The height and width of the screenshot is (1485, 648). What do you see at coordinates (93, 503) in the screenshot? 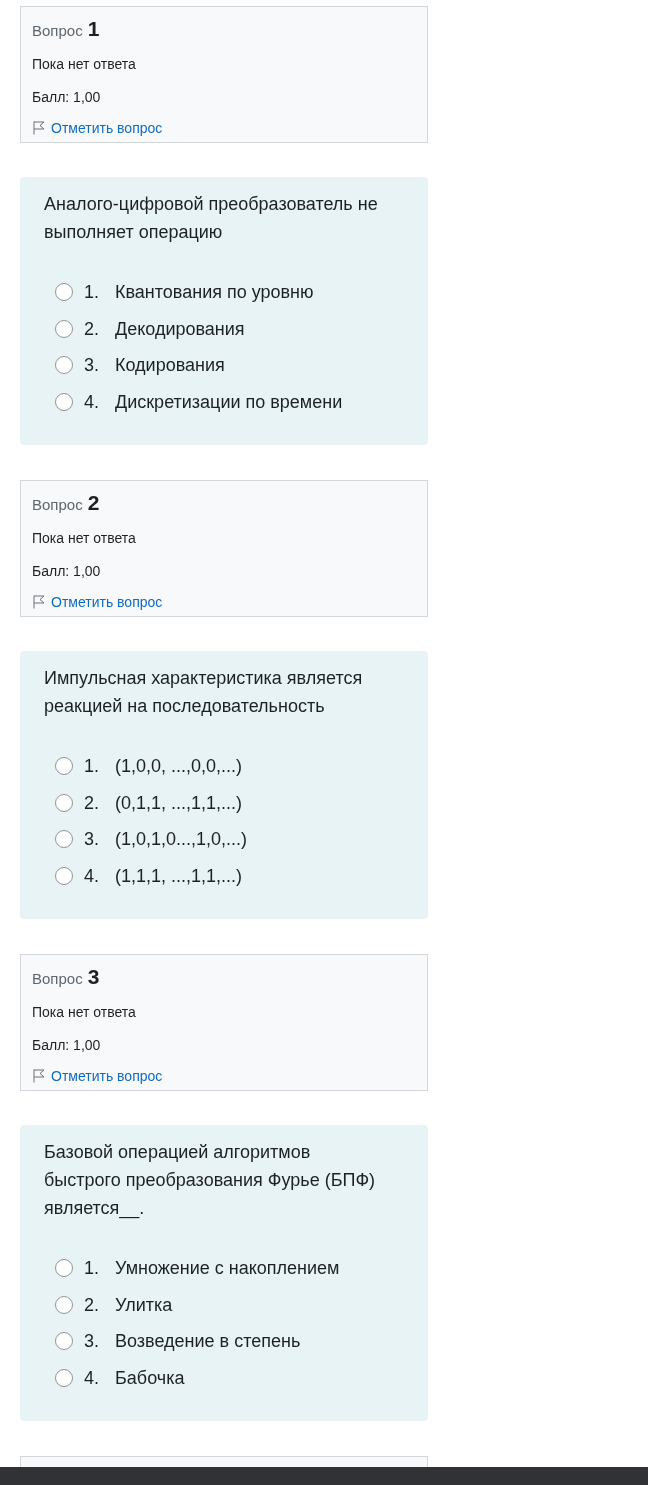
I see `question-number: 2` at bounding box center [93, 503].